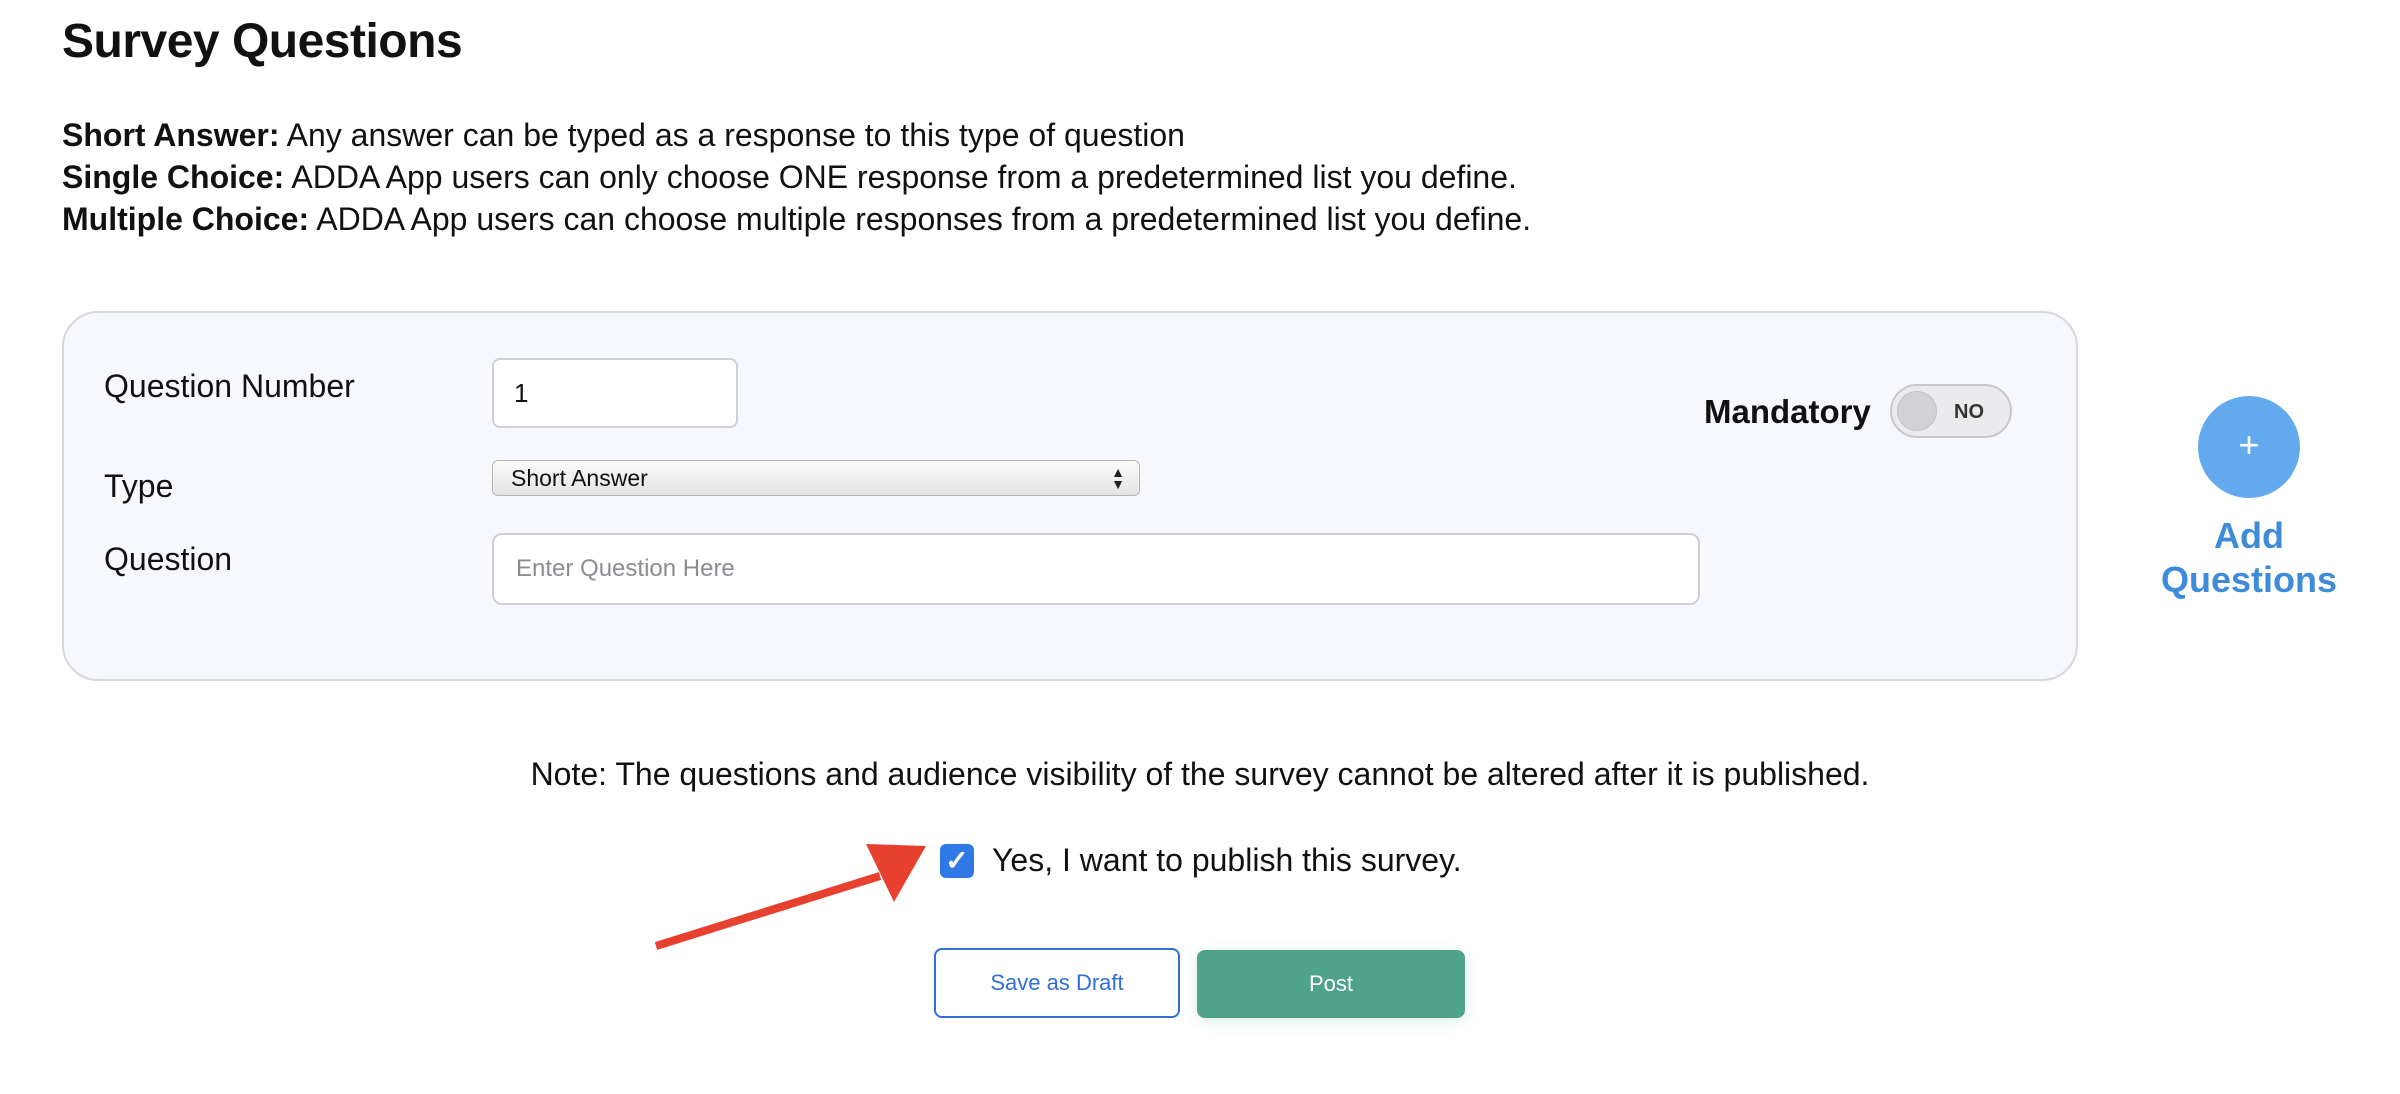 This screenshot has width=2400, height=1094. What do you see at coordinates (1118, 478) in the screenshot?
I see `select-arrows-icon: ▲ ▼` at bounding box center [1118, 478].